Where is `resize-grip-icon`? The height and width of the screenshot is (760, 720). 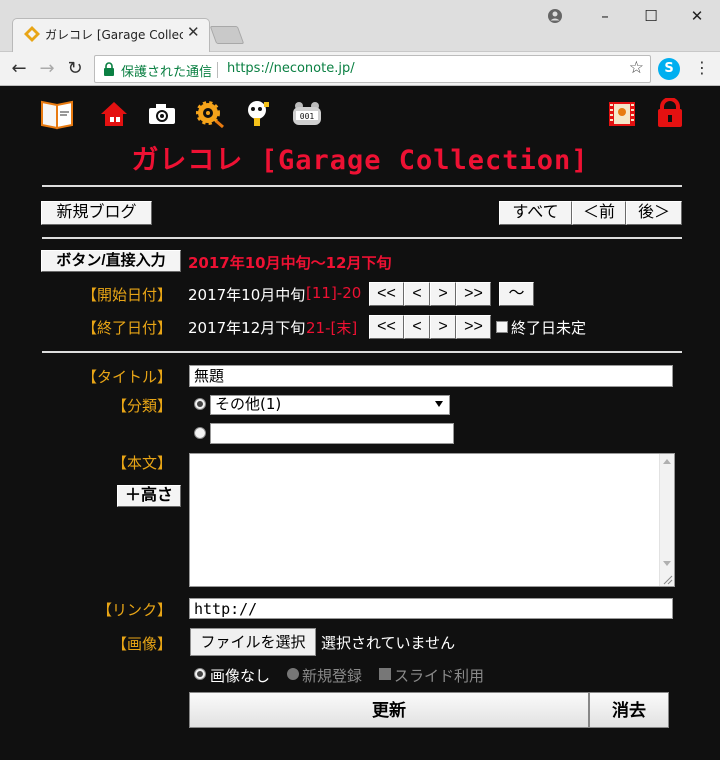
resize-grip-icon is located at coordinates (667, 579).